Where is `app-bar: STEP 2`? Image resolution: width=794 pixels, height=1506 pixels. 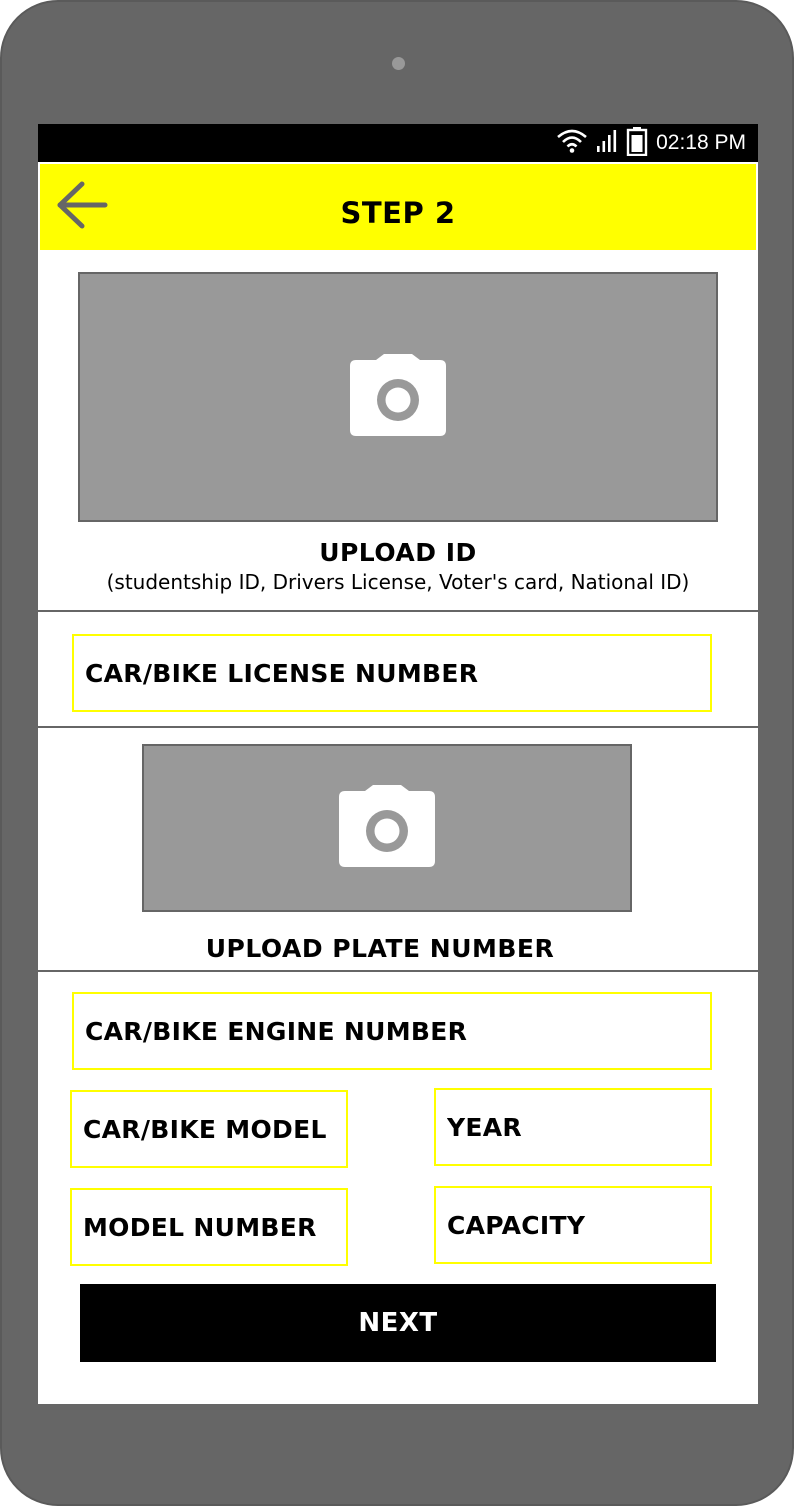 app-bar: STEP 2 is located at coordinates (398, 207).